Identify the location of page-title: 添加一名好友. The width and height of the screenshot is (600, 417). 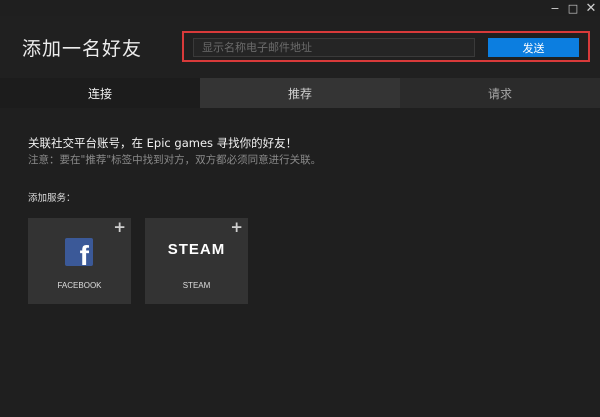
(82, 49).